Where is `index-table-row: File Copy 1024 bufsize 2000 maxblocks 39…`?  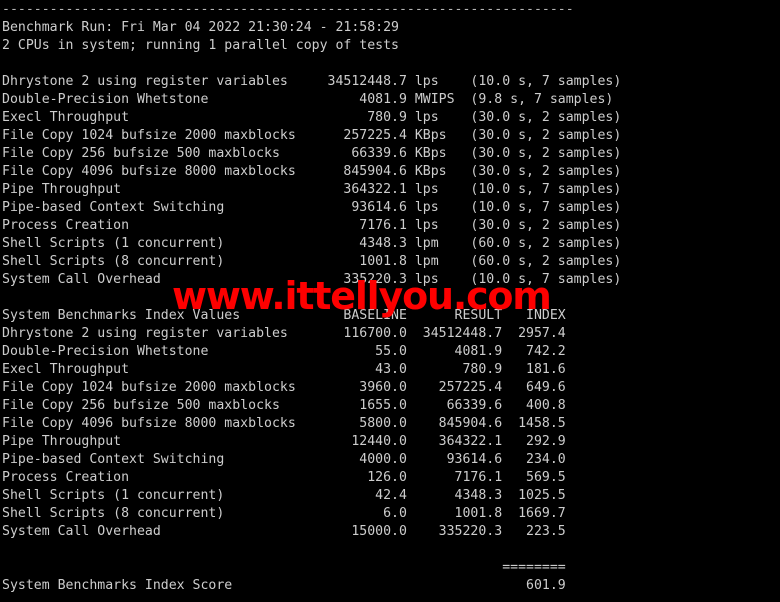
index-table-row: File Copy 1024 bufsize 2000 maxblocks 39… is located at coordinates (284, 387).